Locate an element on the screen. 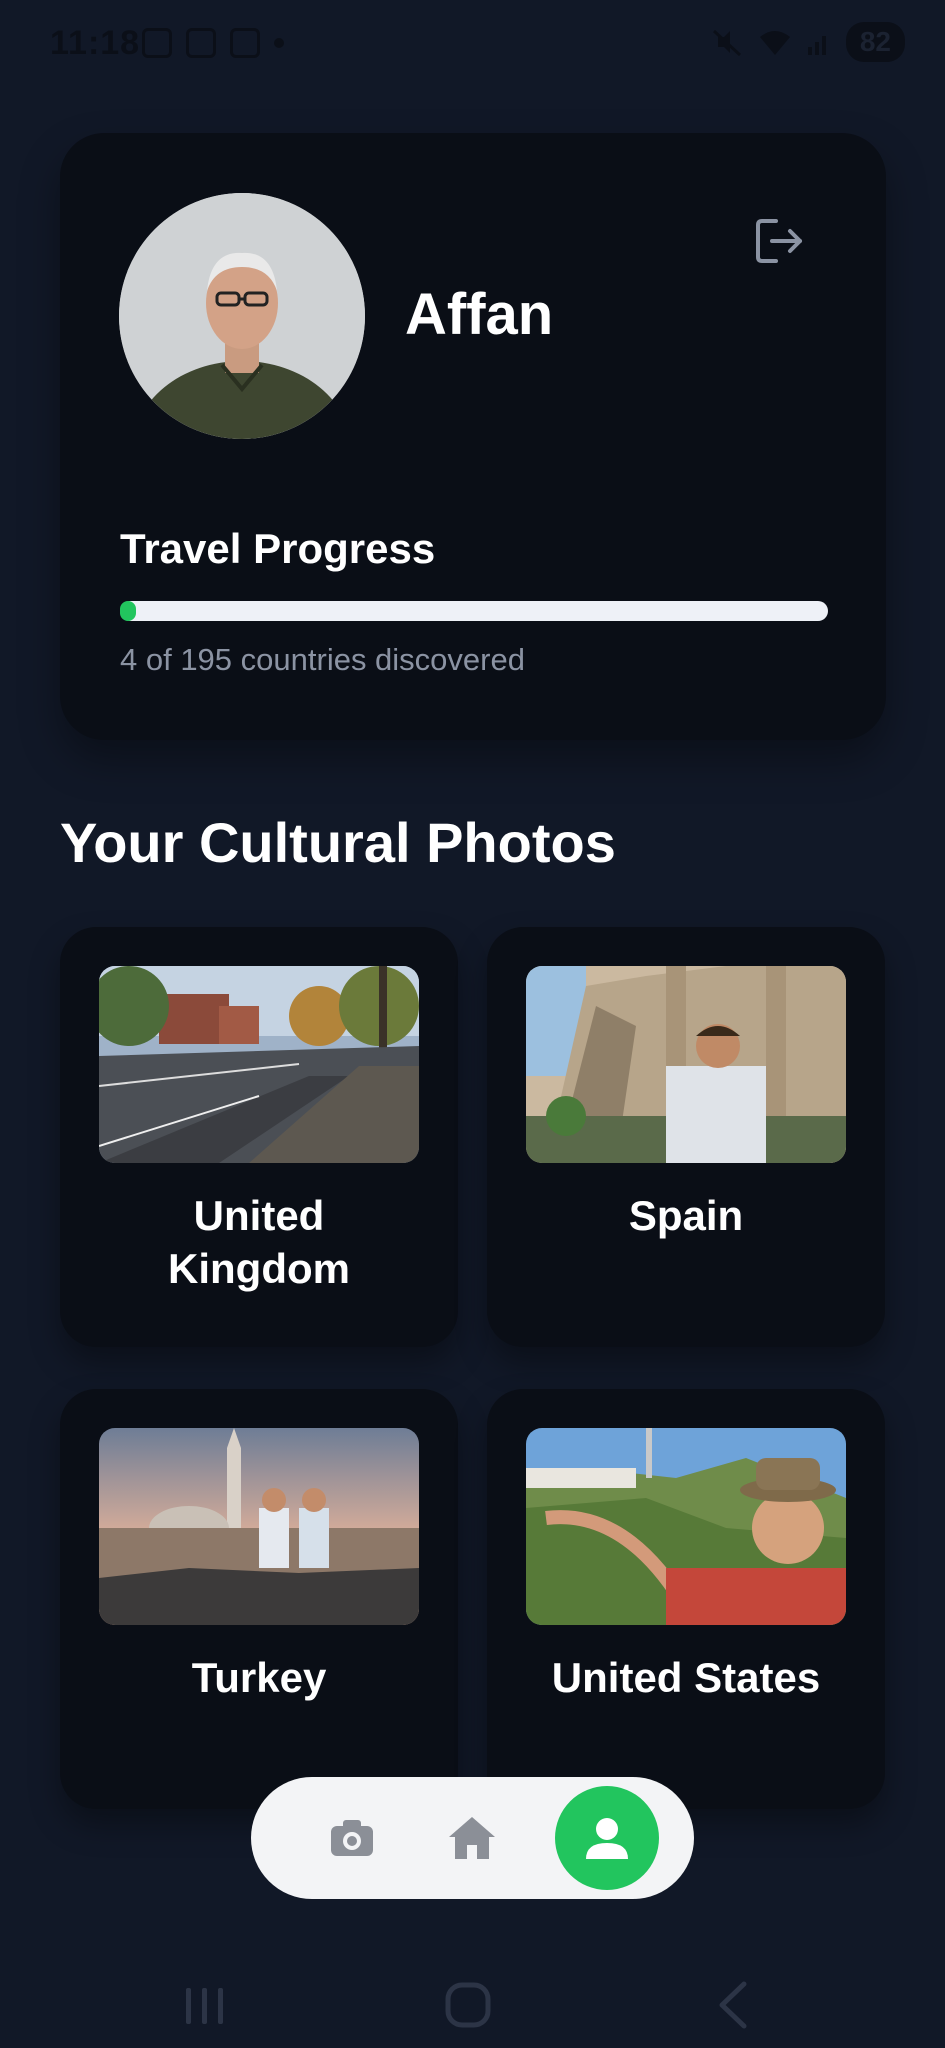 Image resolution: width=945 pixels, height=2048 pixels. nav-profile is located at coordinates (607, 1838).